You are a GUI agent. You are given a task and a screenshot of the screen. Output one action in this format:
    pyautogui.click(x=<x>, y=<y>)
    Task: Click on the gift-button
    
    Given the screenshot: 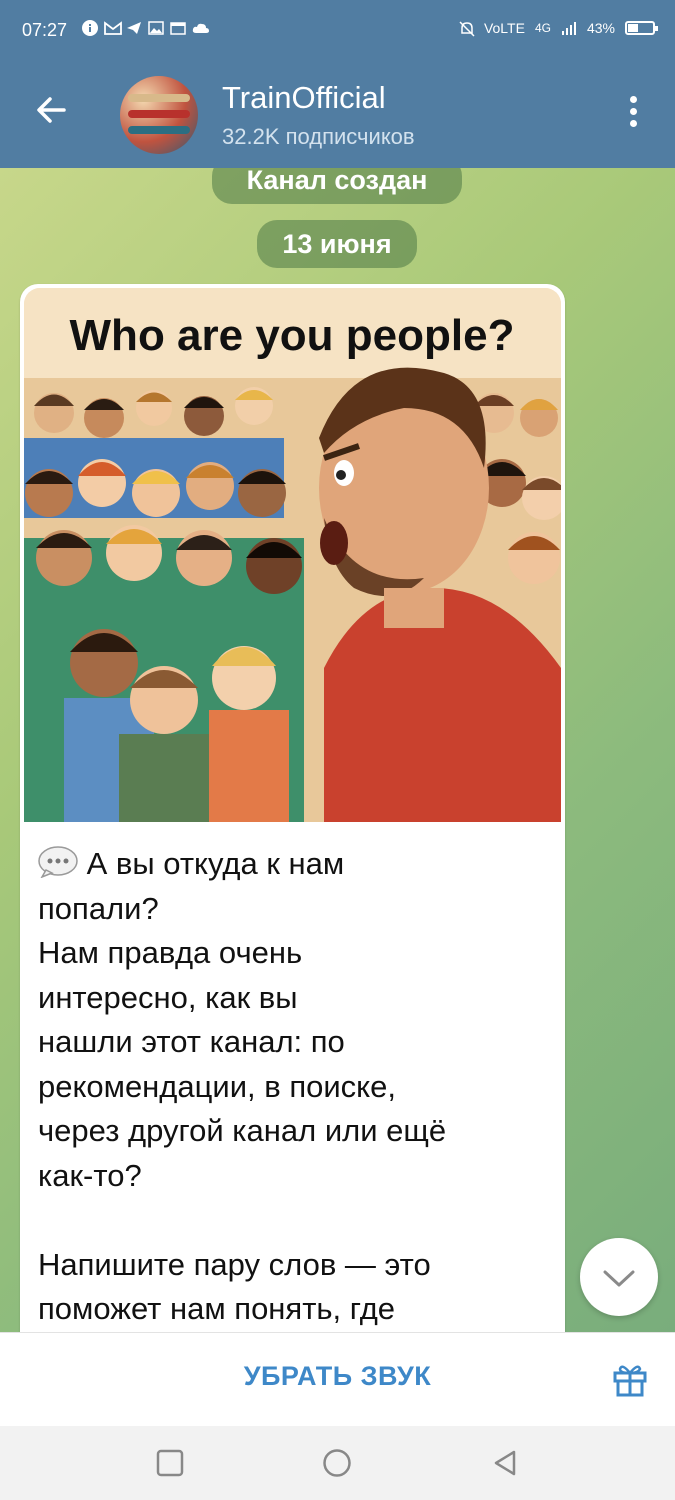 What is the action you would take?
    pyautogui.click(x=630, y=1379)
    